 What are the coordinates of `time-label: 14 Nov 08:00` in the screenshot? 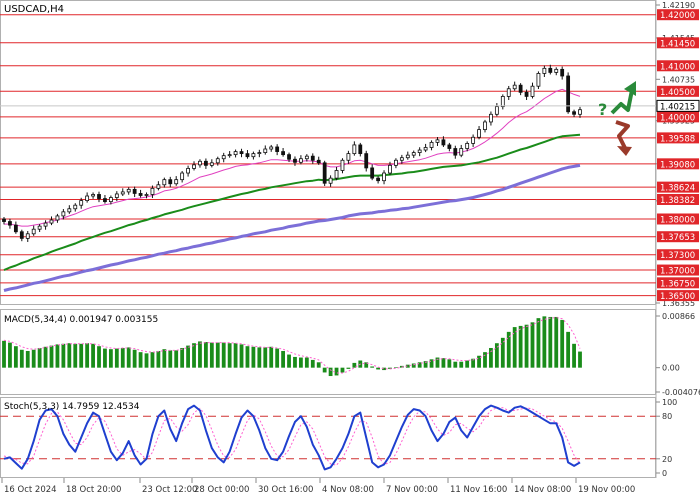 It's located at (542, 490).